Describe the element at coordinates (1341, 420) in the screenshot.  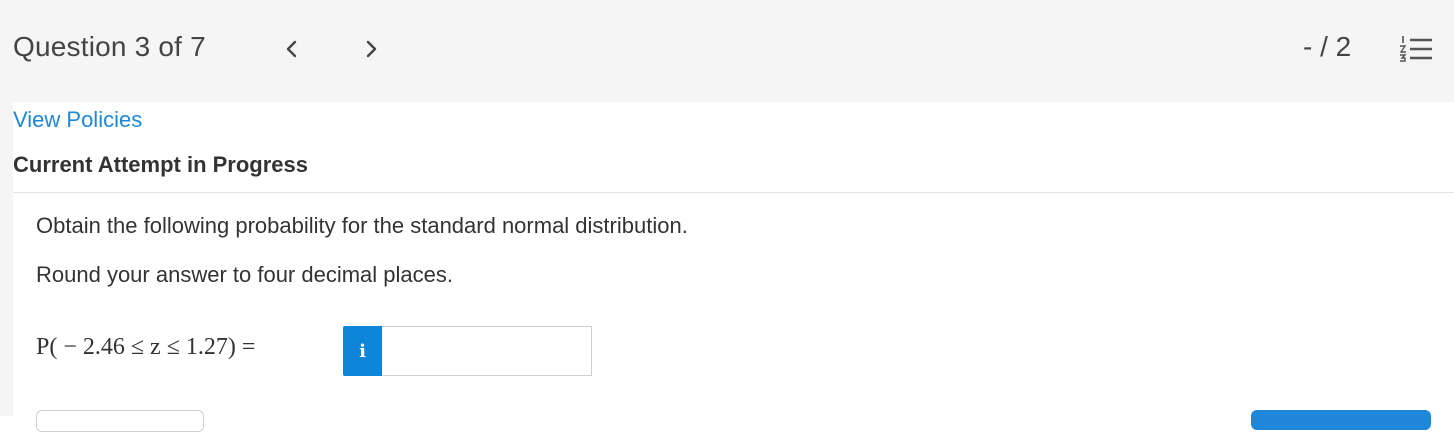
I see `submit-answer-button` at that location.